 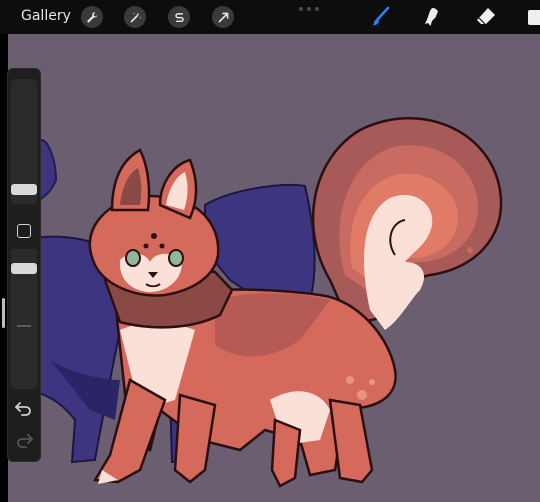 I want to click on selection-s-icon, so click(x=179, y=17).